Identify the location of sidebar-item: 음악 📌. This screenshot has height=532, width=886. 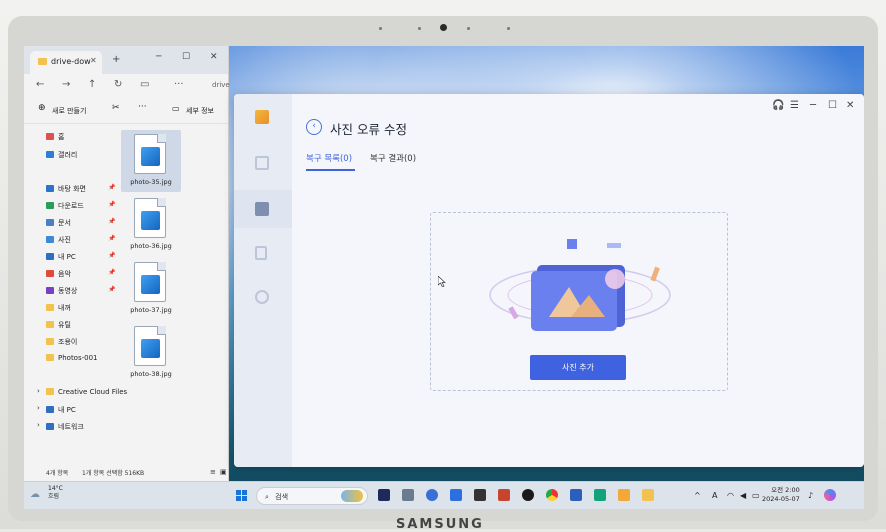
(80, 274).